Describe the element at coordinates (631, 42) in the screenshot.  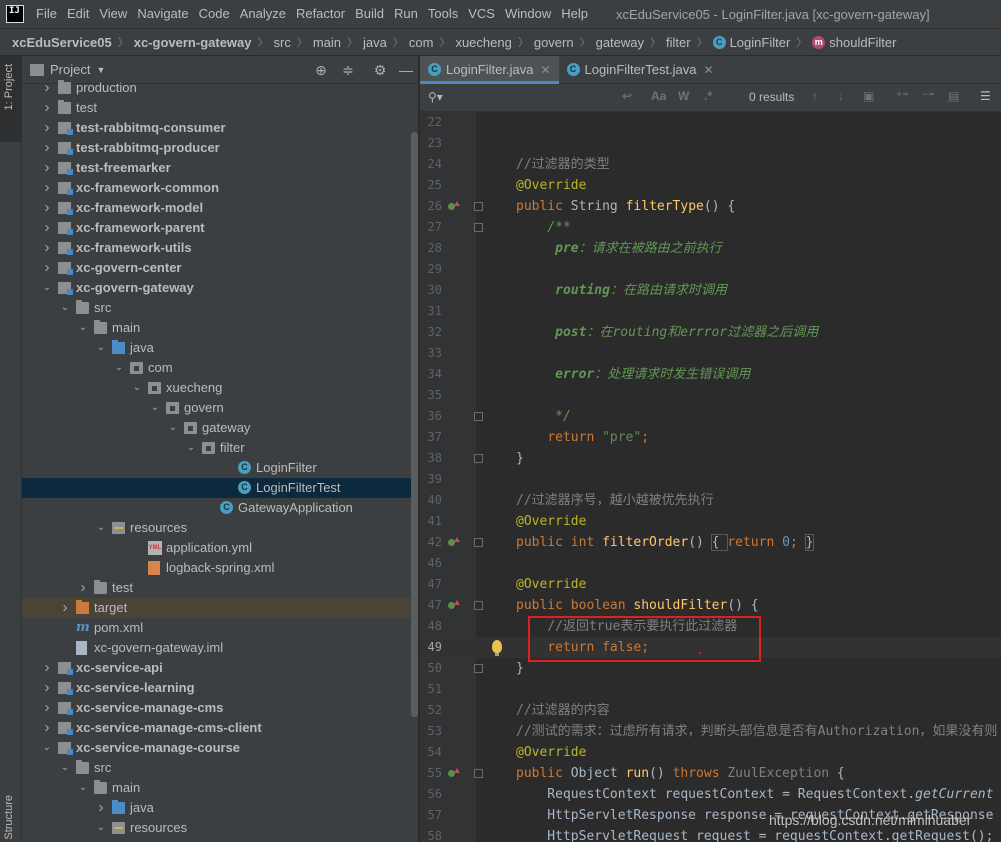
I see `breadcrumb-item: gateway 〉` at that location.